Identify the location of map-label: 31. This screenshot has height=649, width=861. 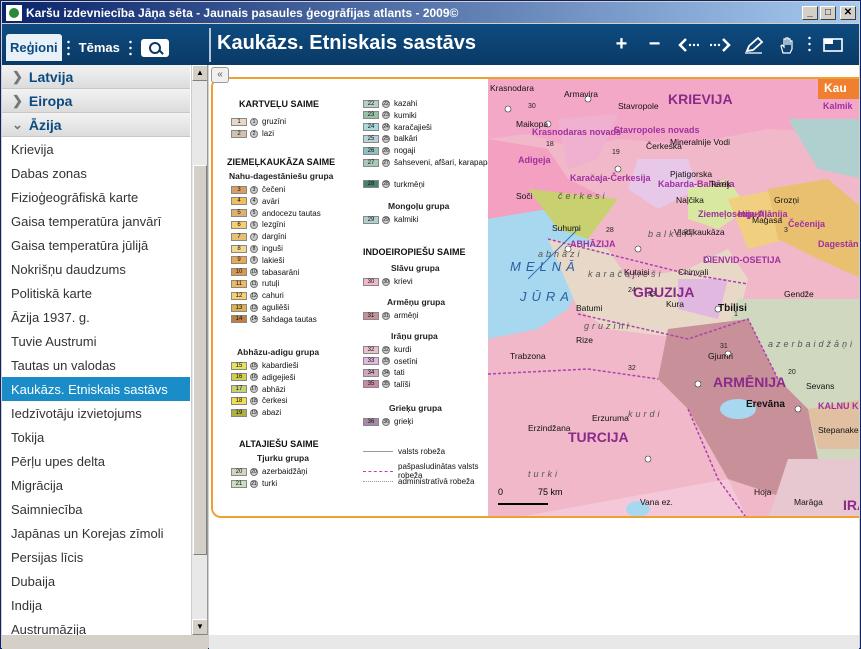
(724, 346).